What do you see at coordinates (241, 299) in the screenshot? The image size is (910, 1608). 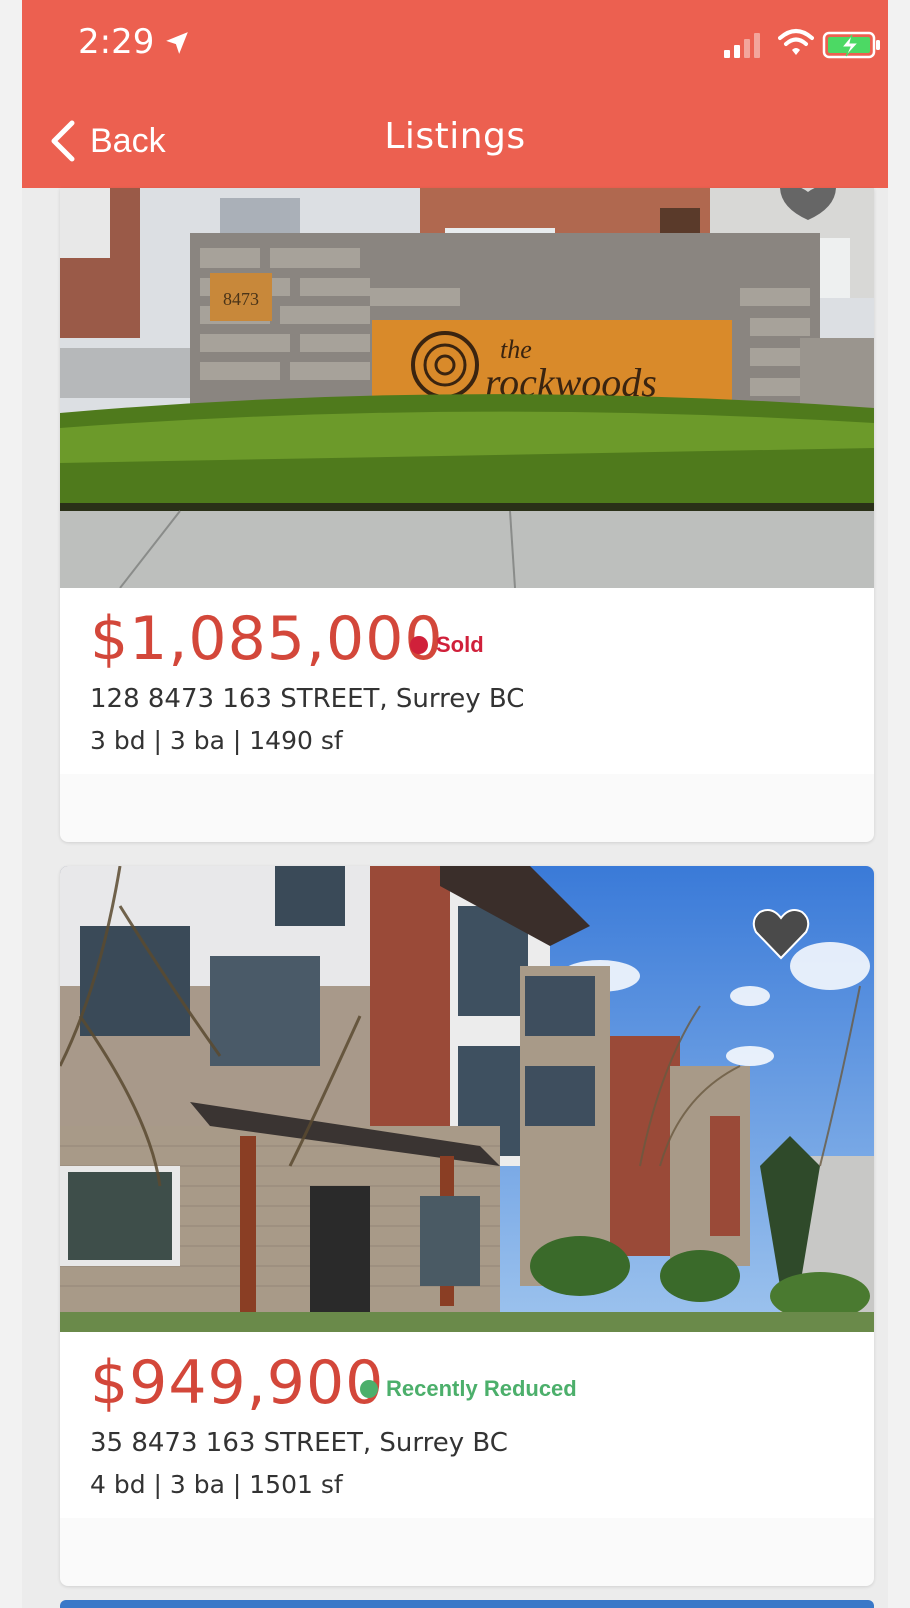 I see `sign-number: 8473` at bounding box center [241, 299].